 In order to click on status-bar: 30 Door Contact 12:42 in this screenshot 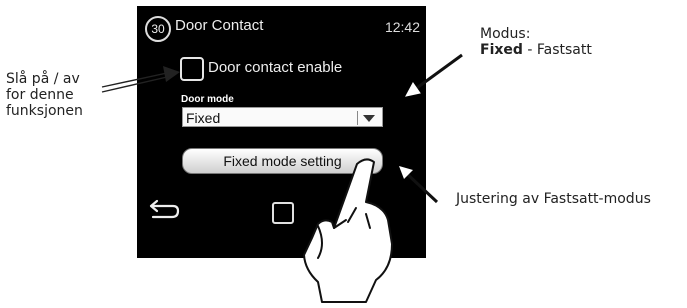, I will do `click(281, 24)`.